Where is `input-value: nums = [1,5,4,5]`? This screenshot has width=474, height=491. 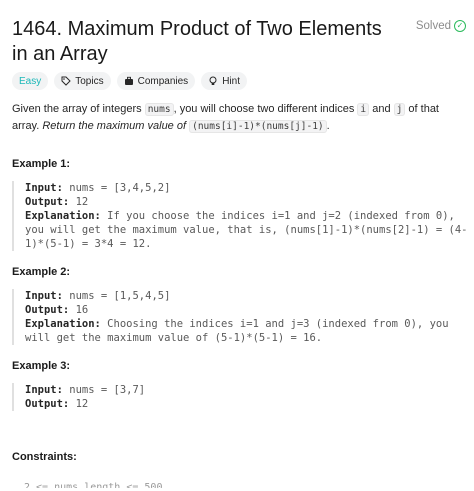 input-value: nums = [1,5,4,5] is located at coordinates (116, 296).